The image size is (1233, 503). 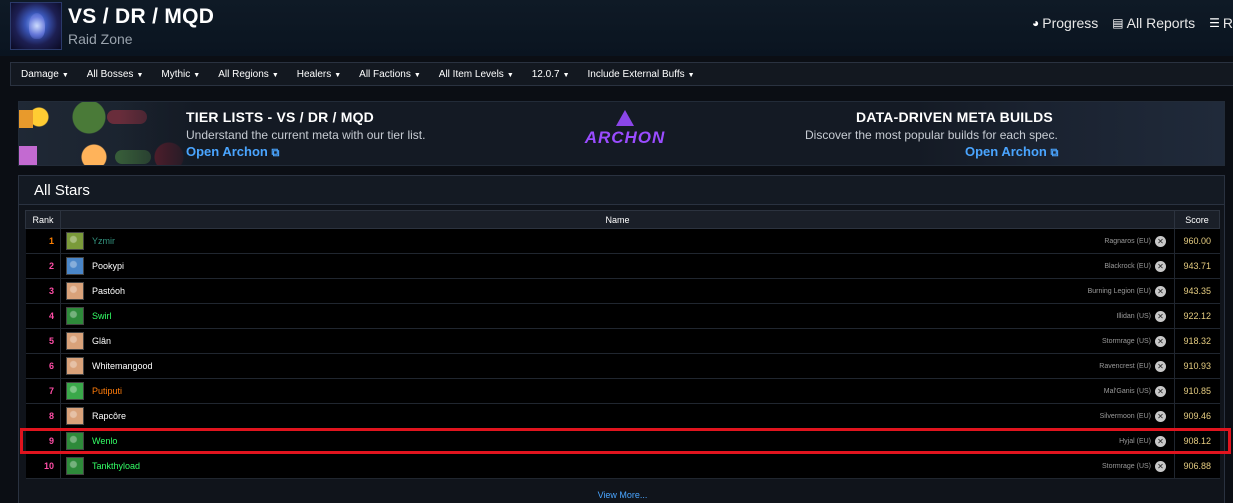 What do you see at coordinates (622, 241) in the screenshot?
I see `table-row: 1 Yzmir Ragnaros (EU) ✕ 960.00` at bounding box center [622, 241].